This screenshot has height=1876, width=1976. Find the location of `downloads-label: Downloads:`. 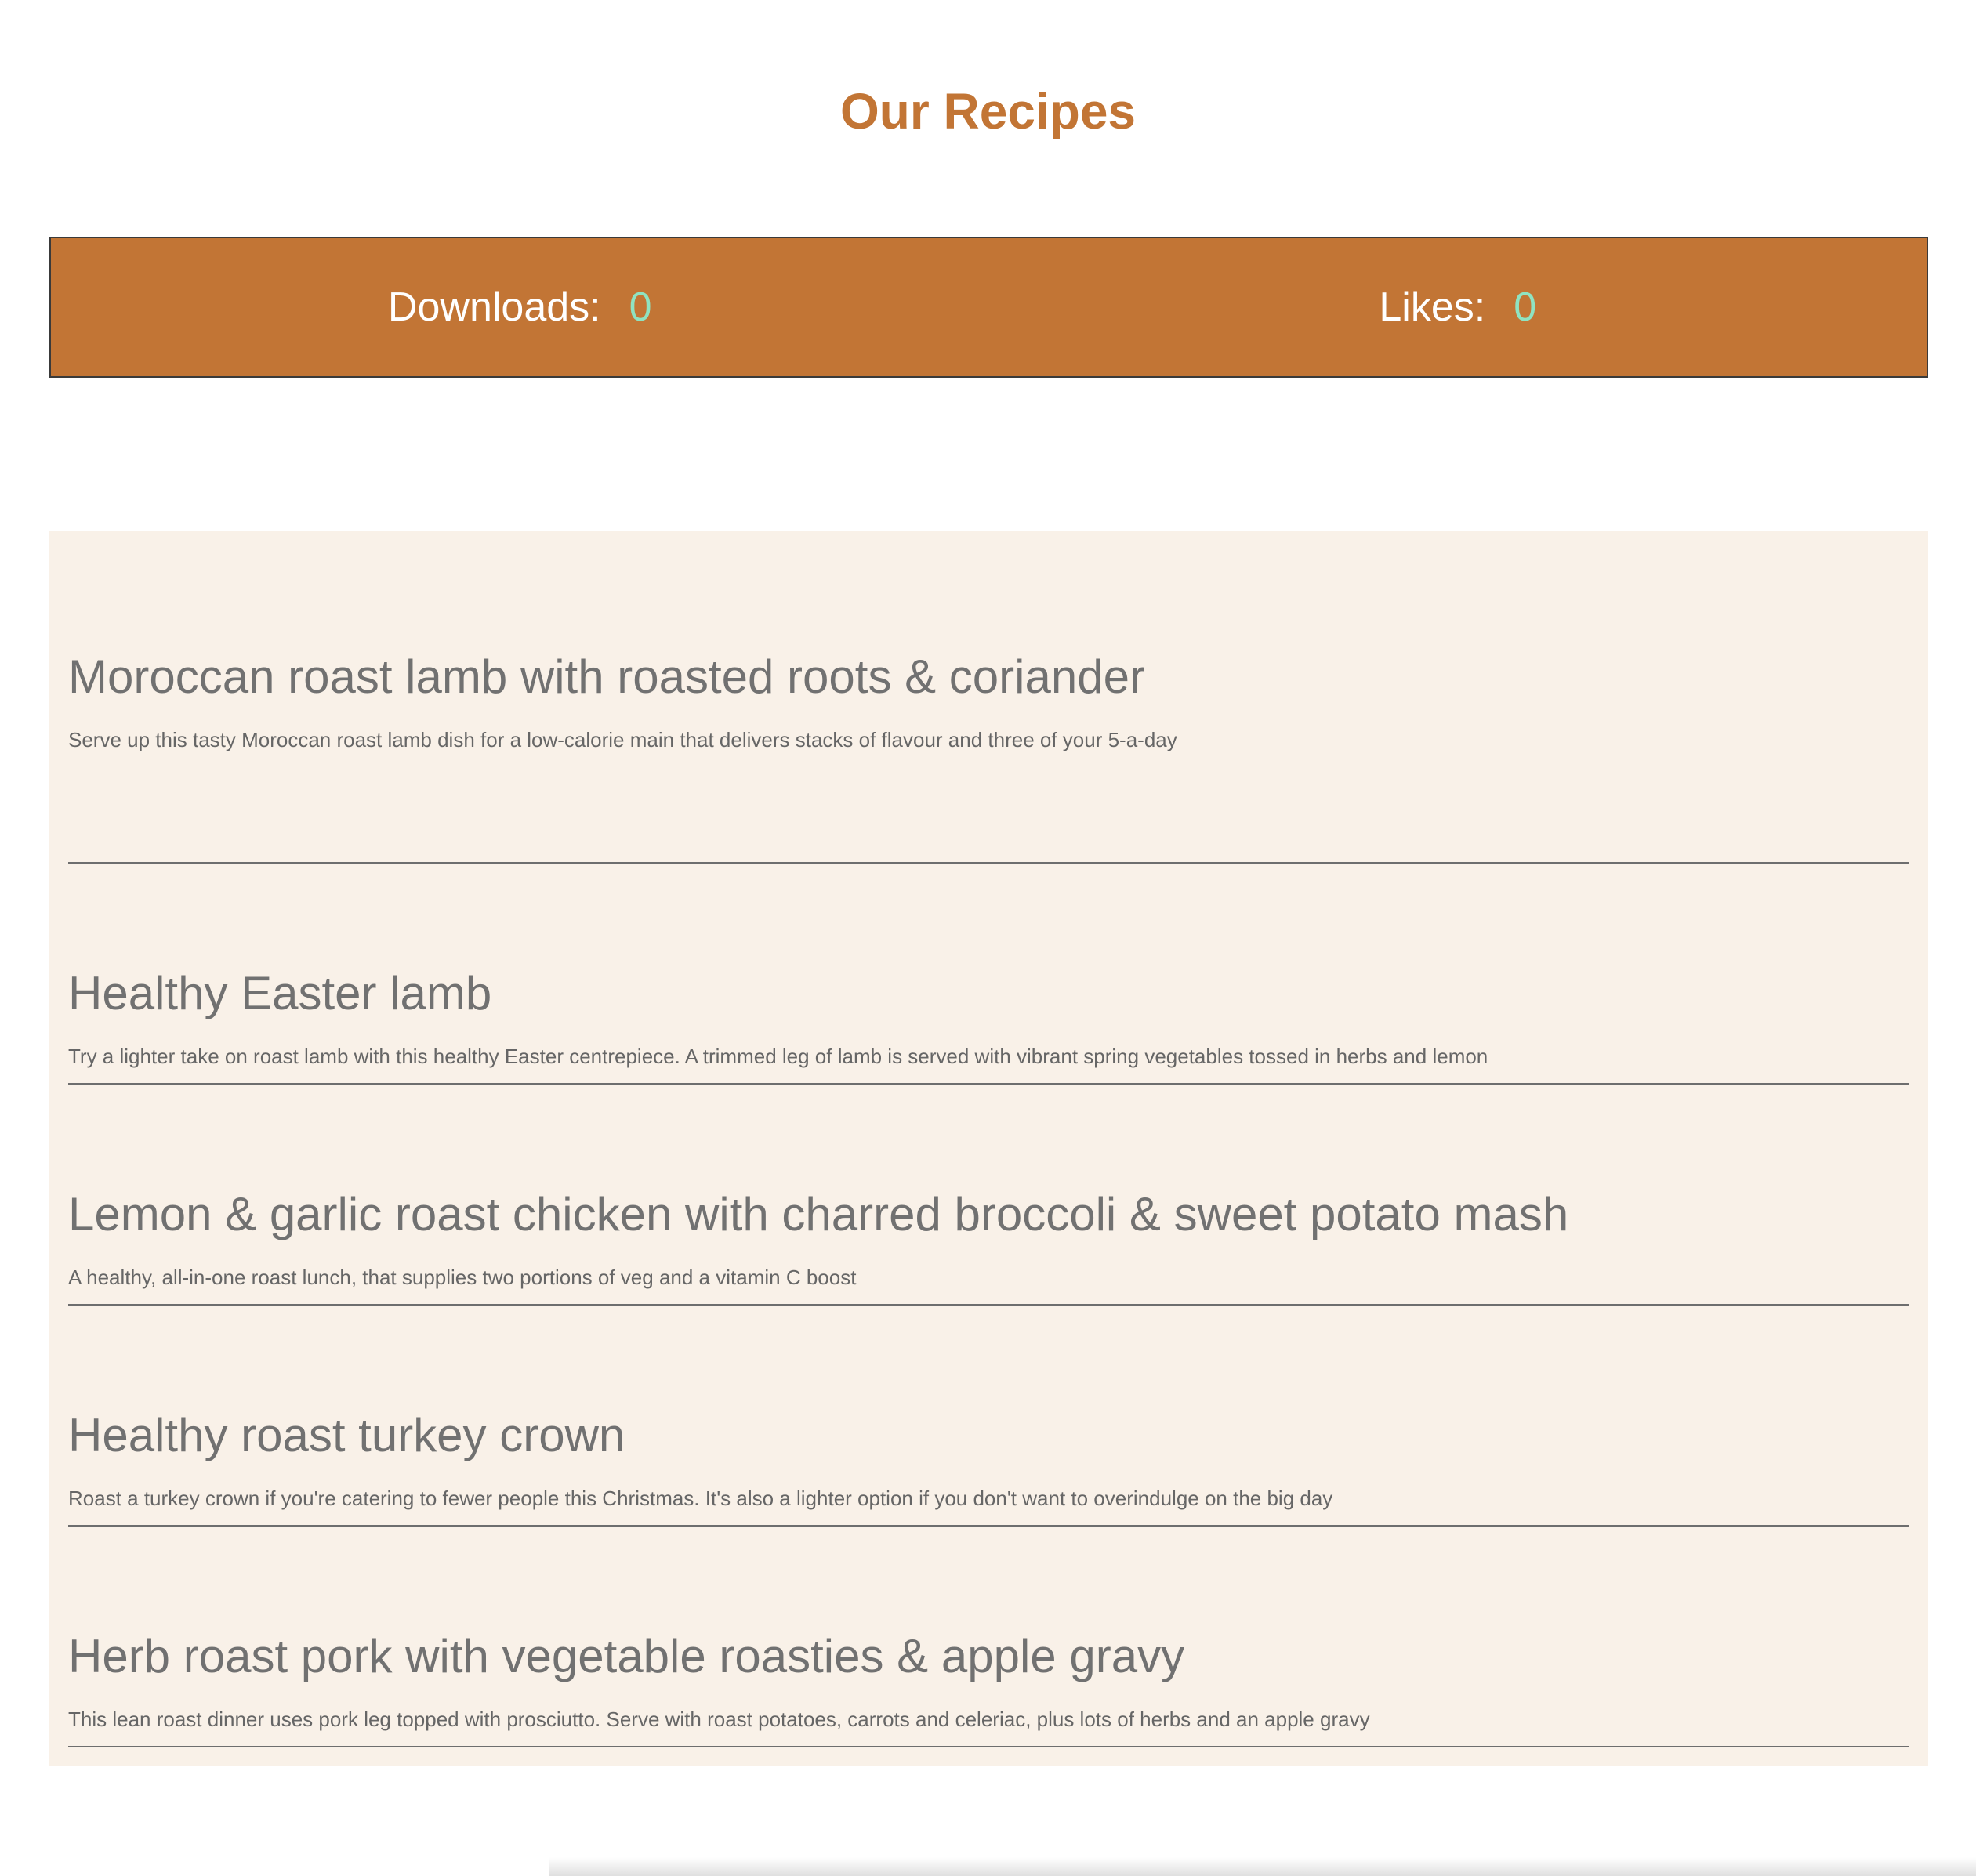

downloads-label: Downloads: is located at coordinates (494, 307).